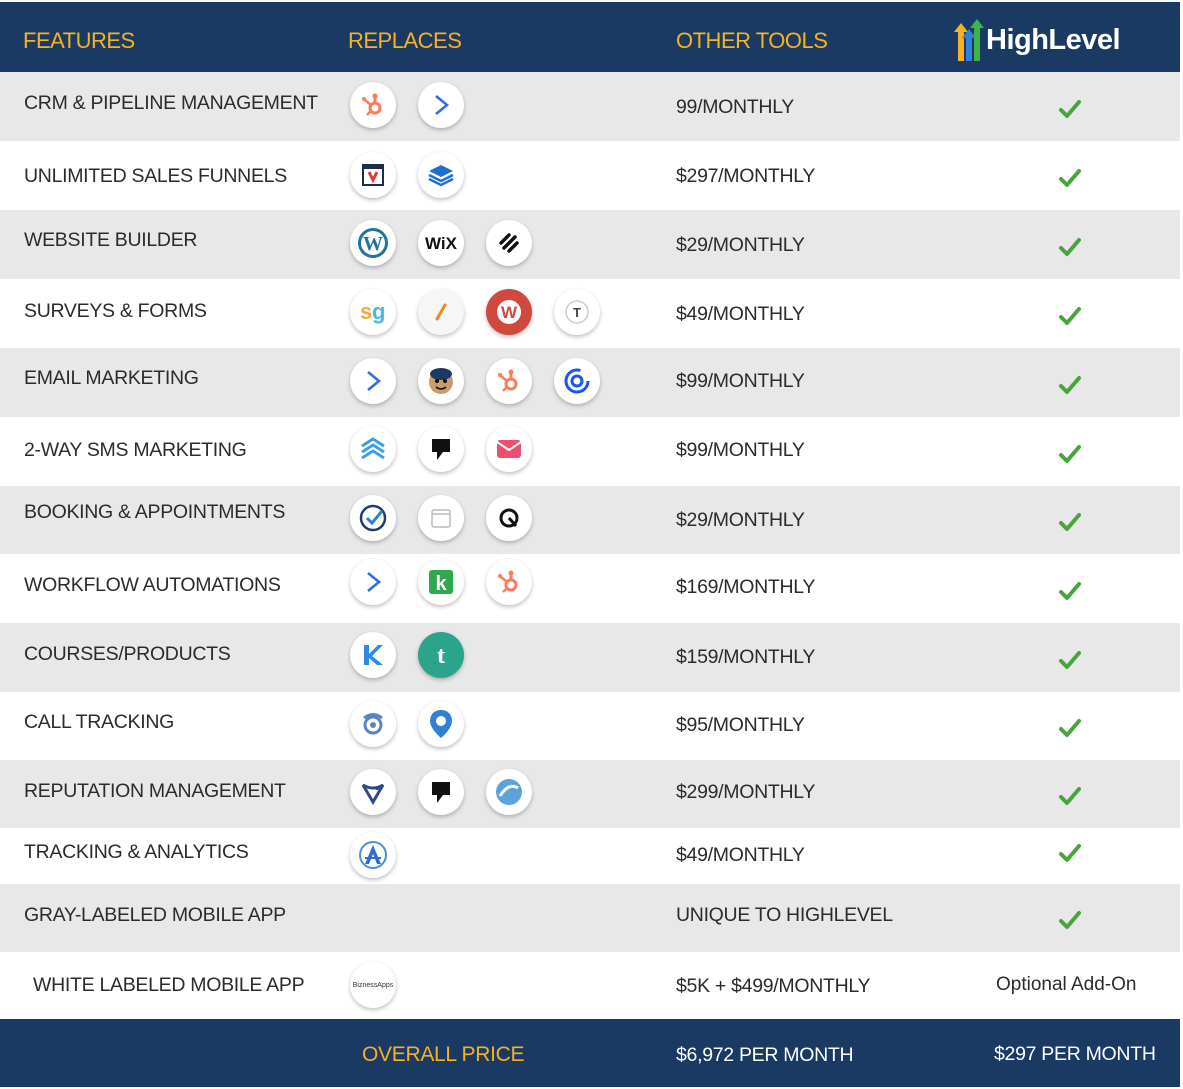 Image resolution: width=1183 pixels, height=1089 pixels. What do you see at coordinates (590, 588) in the screenshot?
I see `table-row: WORKFLOW AUTOMATIONS k $169/MONTHLY` at bounding box center [590, 588].